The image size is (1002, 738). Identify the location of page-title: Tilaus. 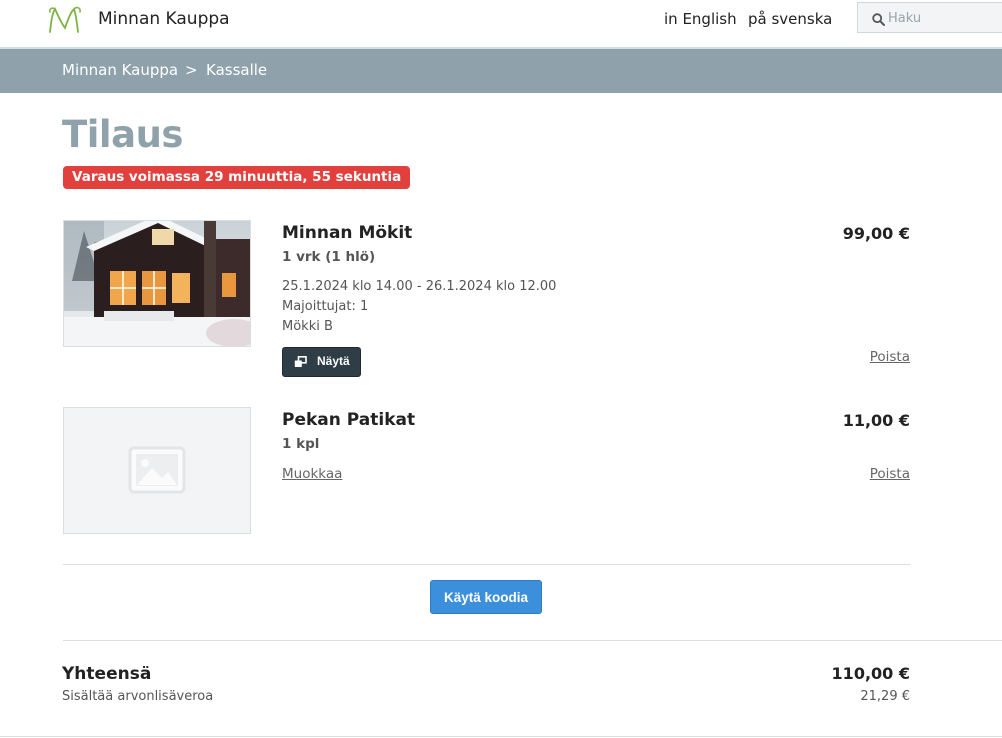
(122, 134).